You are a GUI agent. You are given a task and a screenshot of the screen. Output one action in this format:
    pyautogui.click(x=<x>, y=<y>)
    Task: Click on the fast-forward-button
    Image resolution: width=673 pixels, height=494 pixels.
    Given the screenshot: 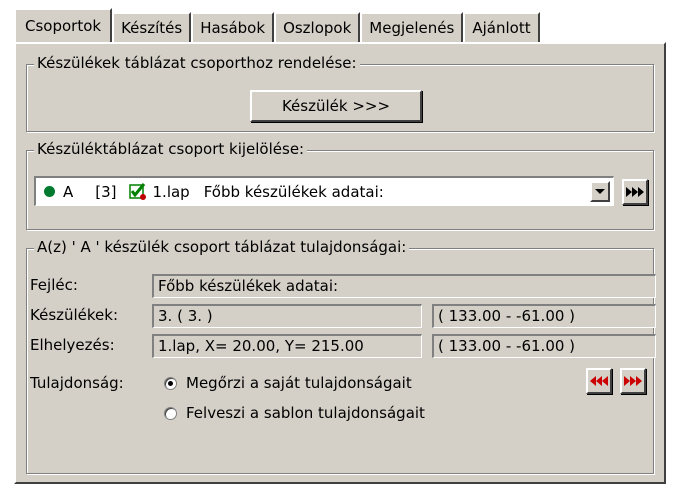 What is the action you would take?
    pyautogui.click(x=635, y=192)
    